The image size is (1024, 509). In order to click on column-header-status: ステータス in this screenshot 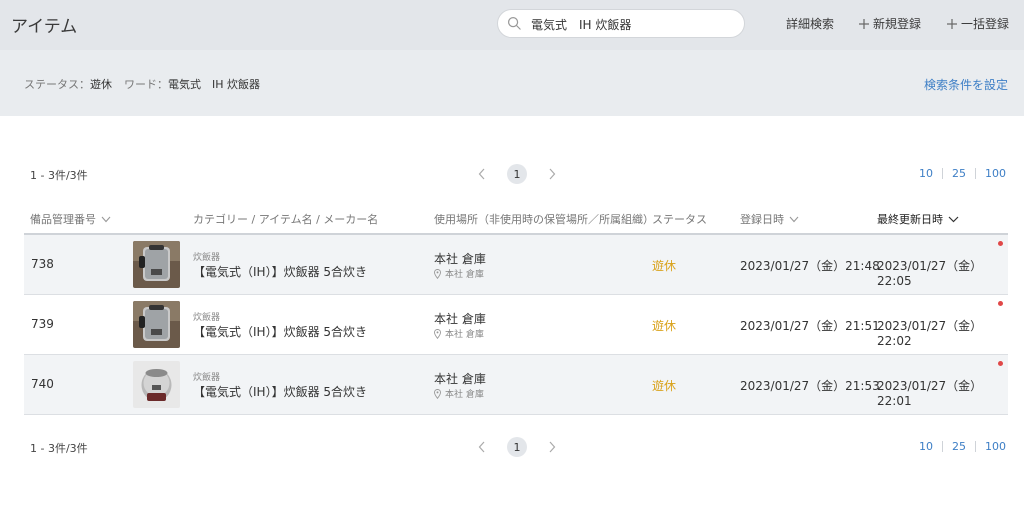, I will do `click(679, 219)`.